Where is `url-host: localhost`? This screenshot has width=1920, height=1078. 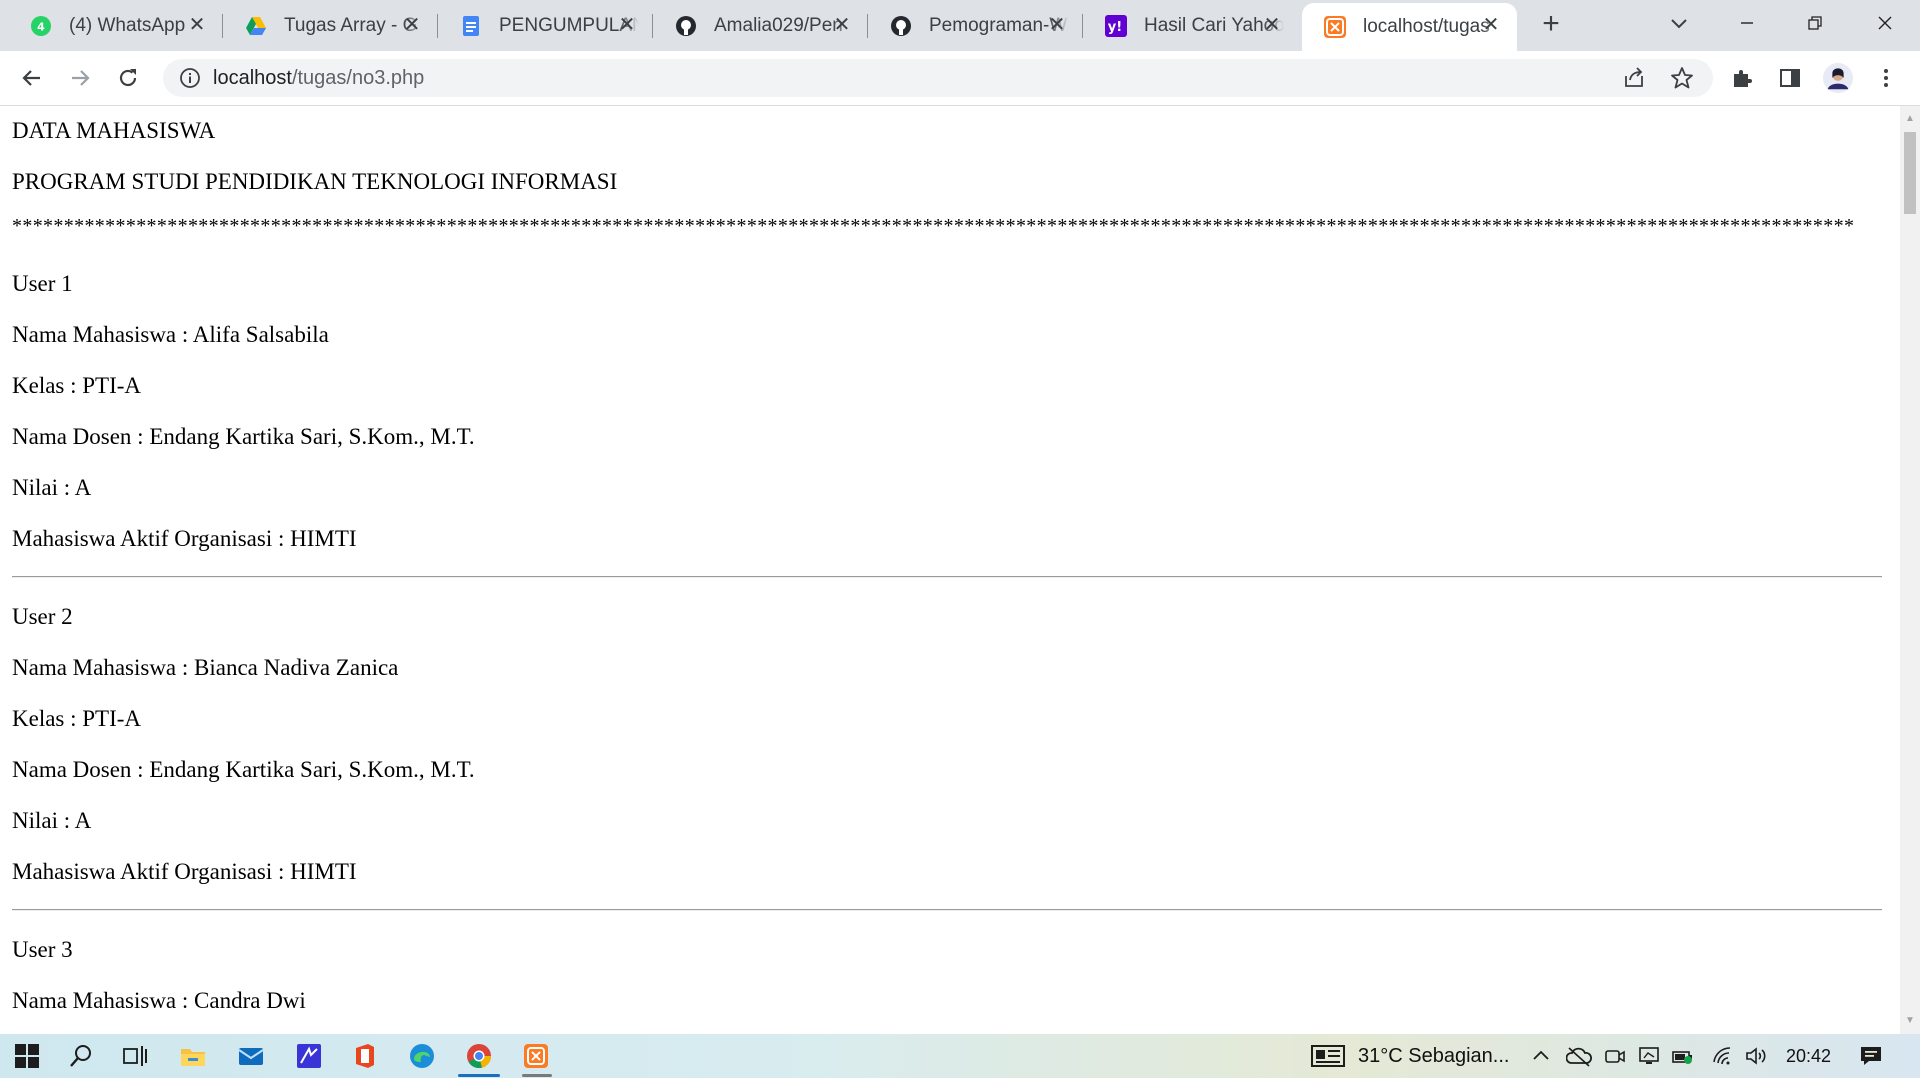
url-host: localhost is located at coordinates (252, 78).